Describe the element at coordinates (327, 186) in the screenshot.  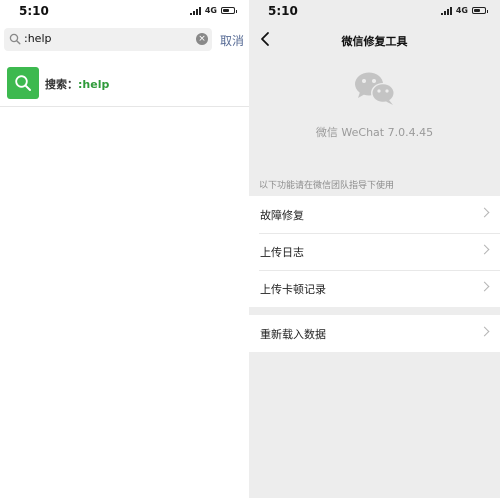
I see `section-hint: 以下功能请在微信团队指导下使用` at that location.